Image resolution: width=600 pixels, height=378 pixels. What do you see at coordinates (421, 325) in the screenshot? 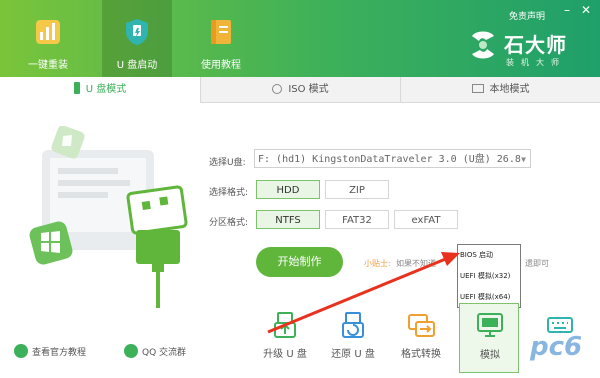
I see `format-convert-icon` at bounding box center [421, 325].